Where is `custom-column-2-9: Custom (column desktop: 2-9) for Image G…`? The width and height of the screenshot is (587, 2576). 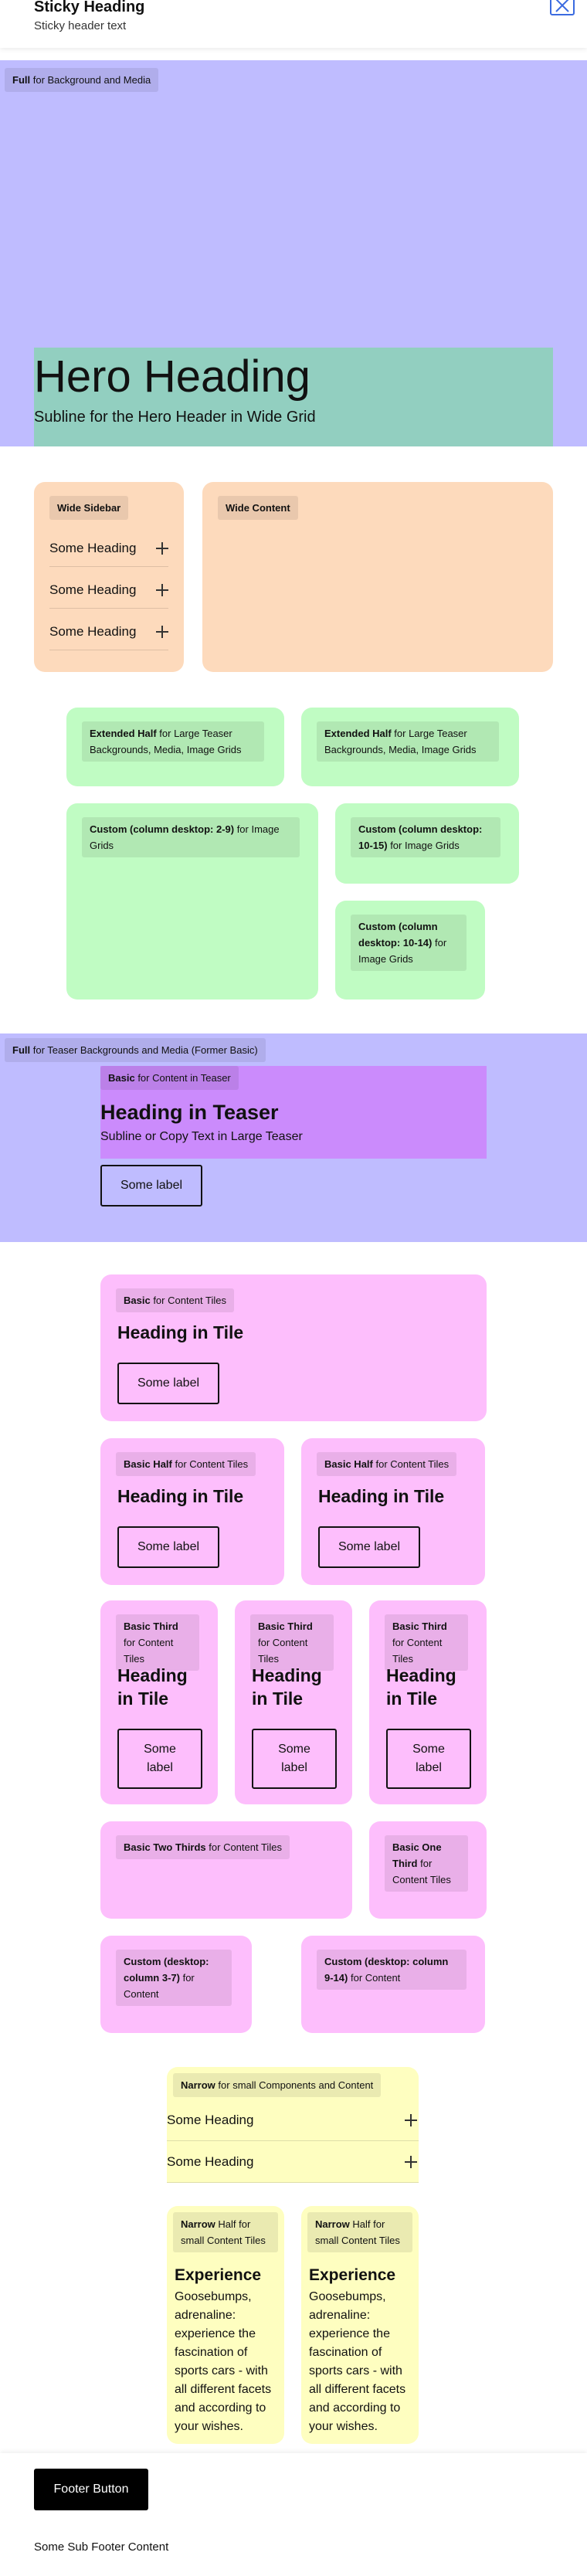 custom-column-2-9: Custom (column desktop: 2-9) for Image G… is located at coordinates (192, 901).